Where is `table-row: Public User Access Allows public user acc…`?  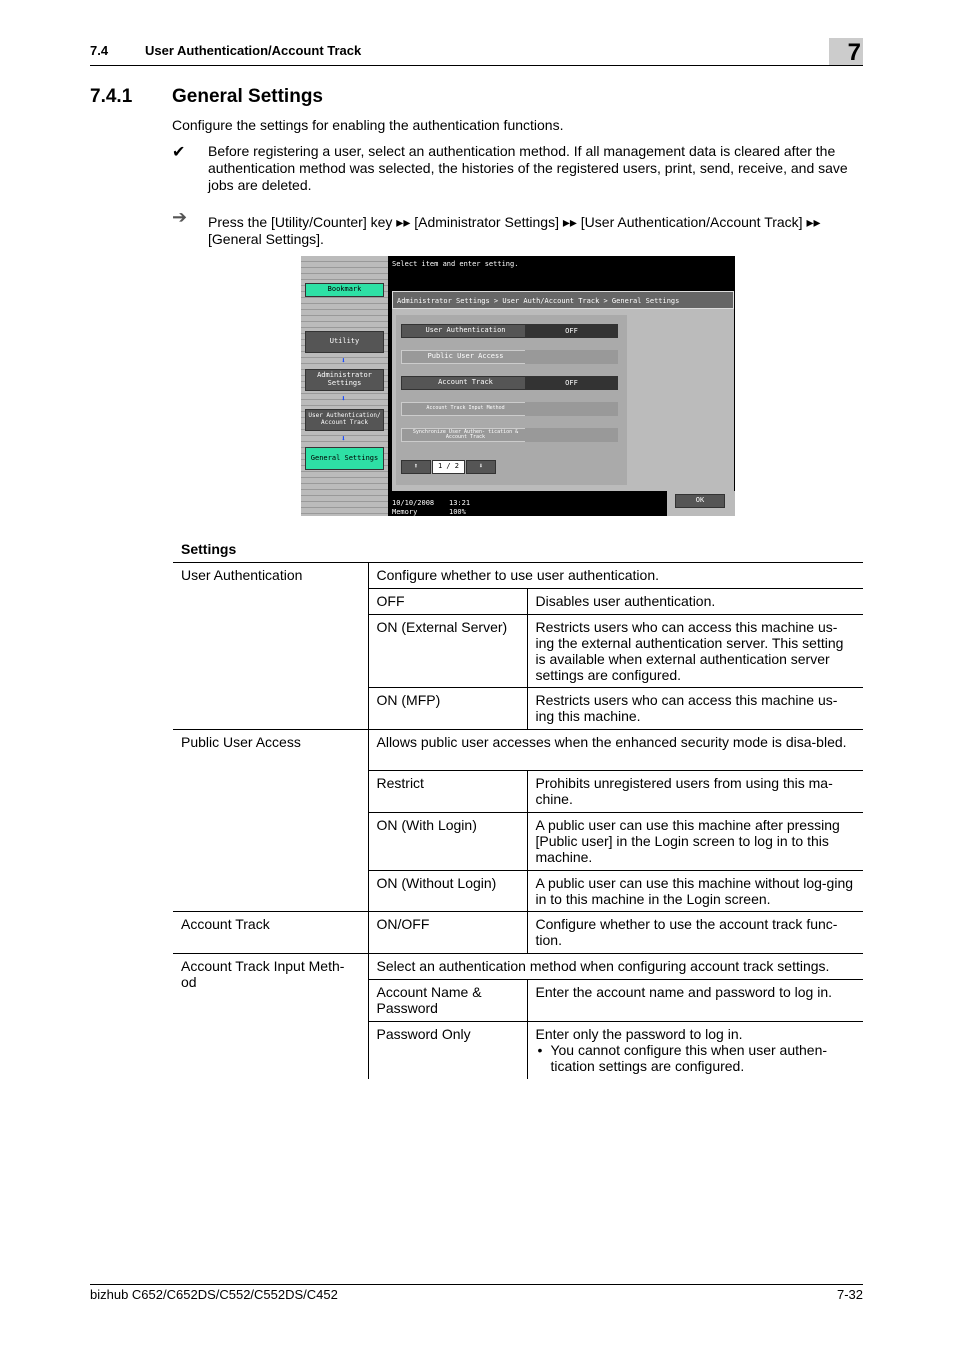
table-row: Public User Access Allows public user acc… is located at coordinates (518, 820).